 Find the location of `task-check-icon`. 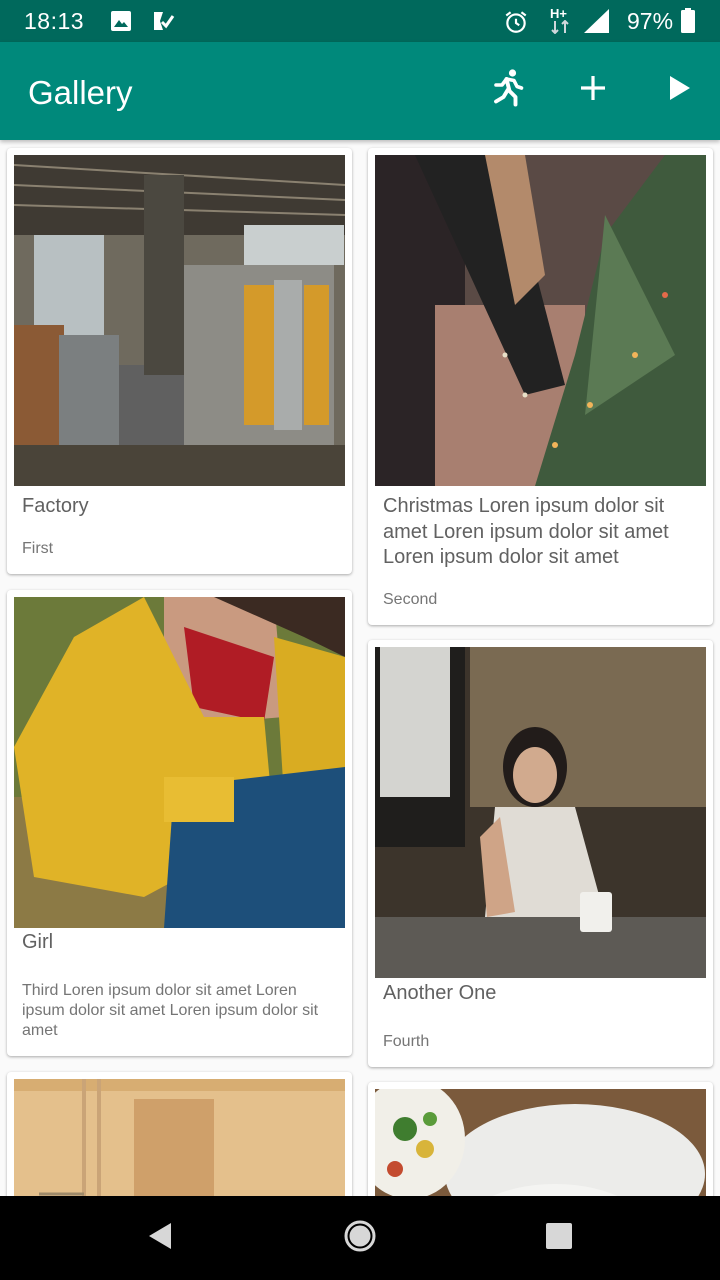

task-check-icon is located at coordinates (163, 23).